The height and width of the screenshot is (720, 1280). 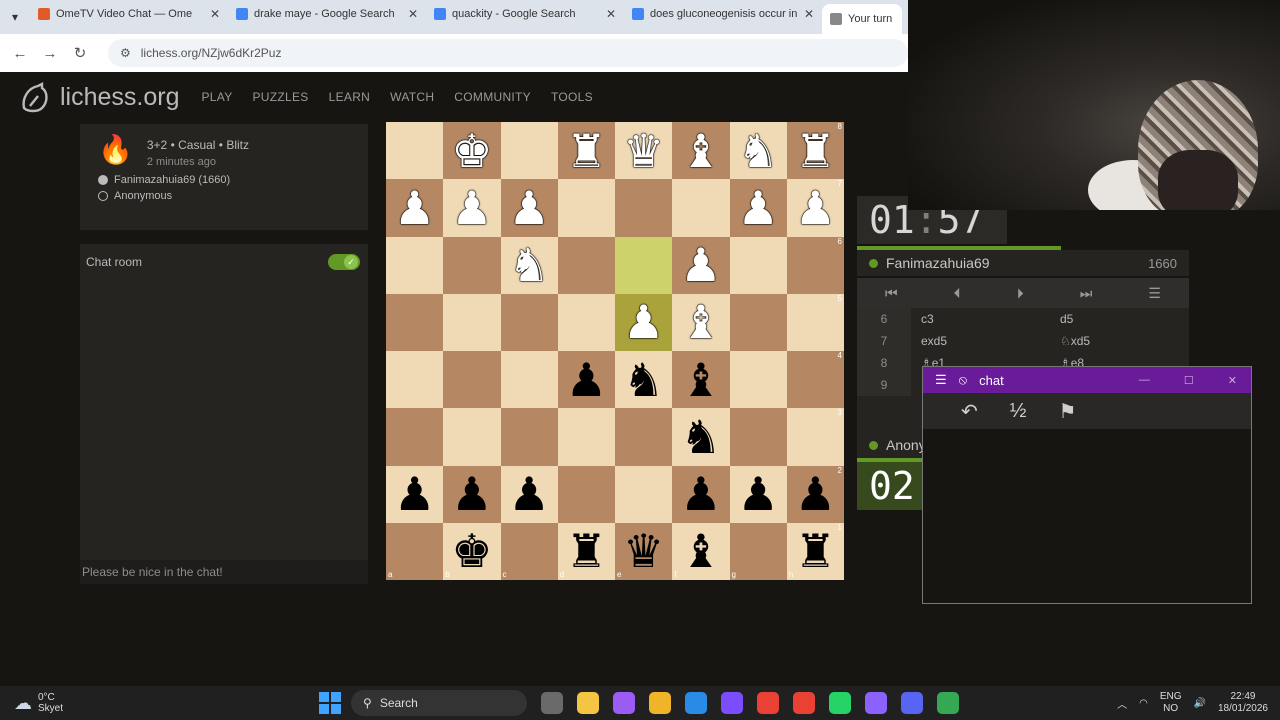 I want to click on board-square: ♜ 1 h, so click(x=815, y=551).